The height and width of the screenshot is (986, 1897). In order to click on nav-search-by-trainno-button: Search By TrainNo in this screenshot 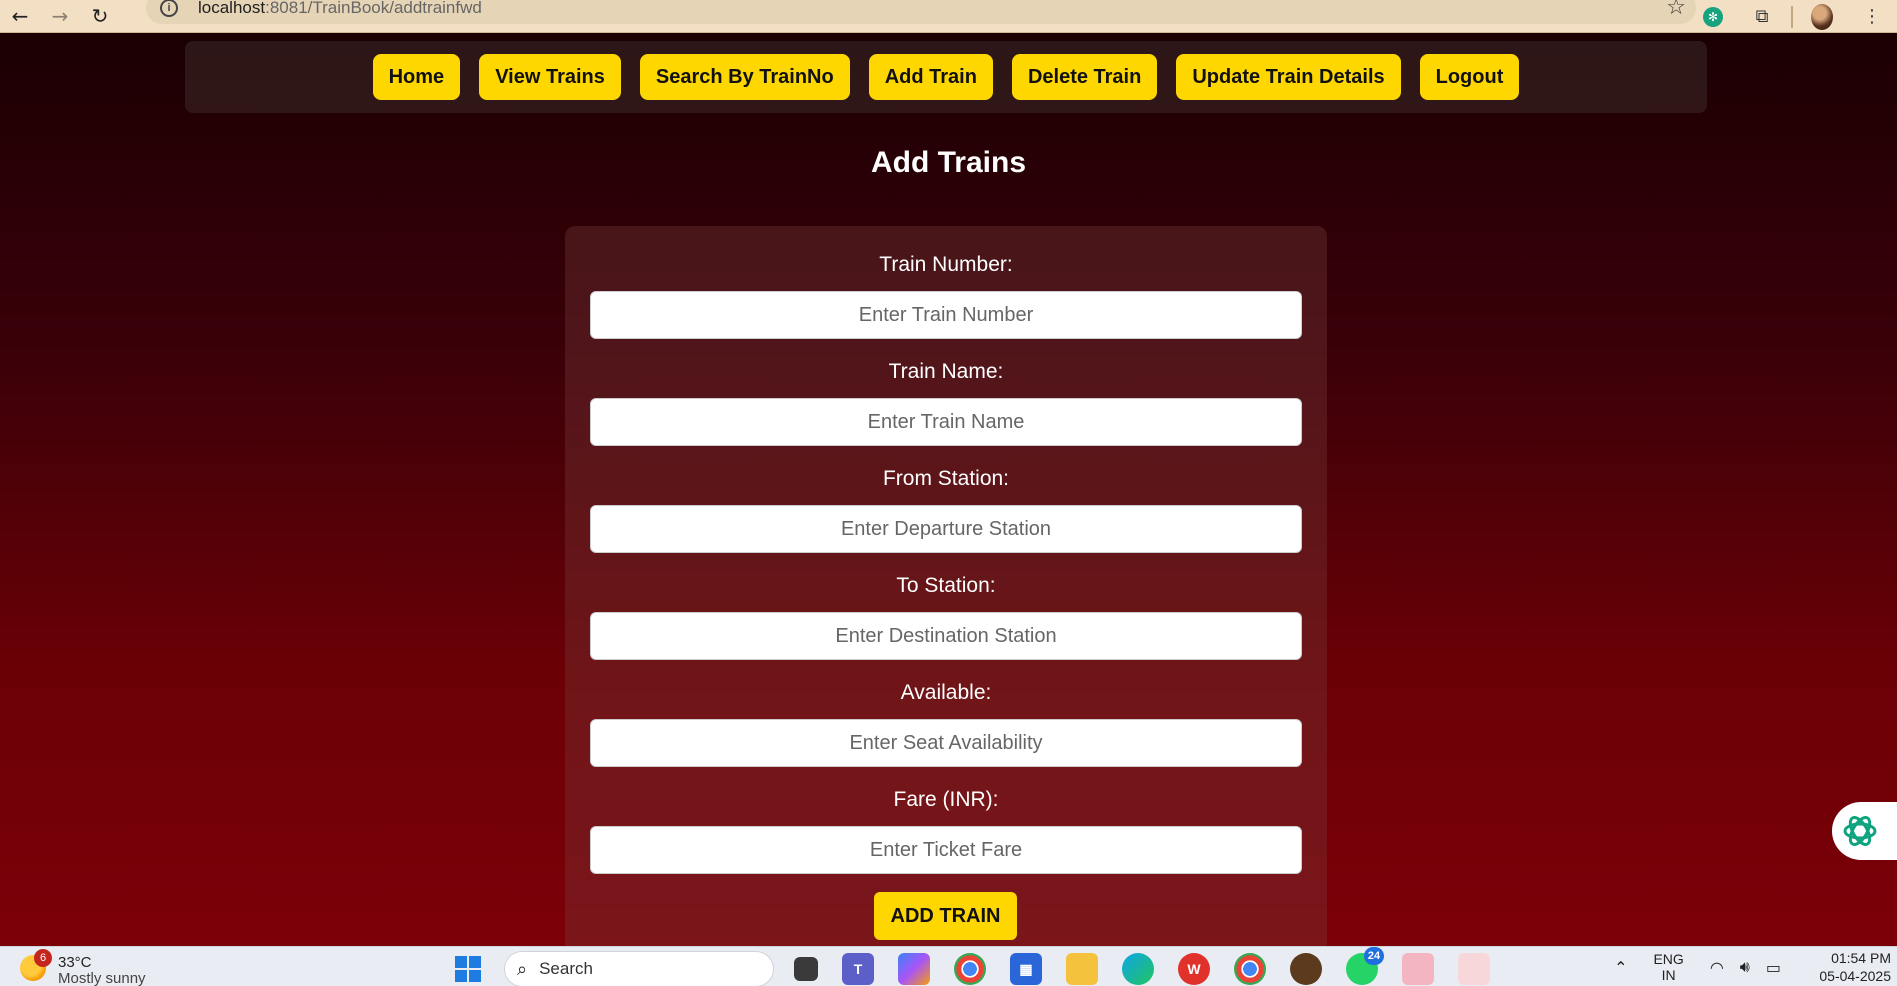, I will do `click(744, 77)`.